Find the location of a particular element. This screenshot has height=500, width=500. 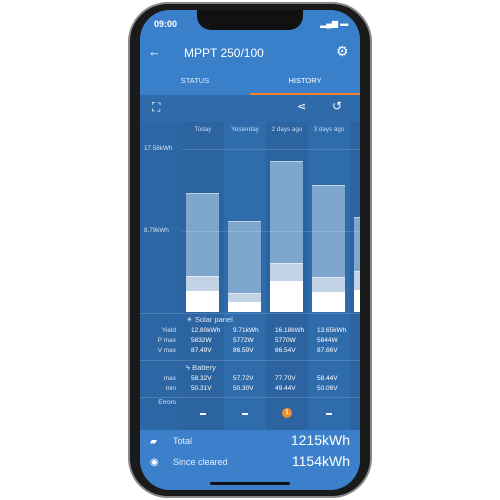

back-arrow-icon: ← is located at coordinates (154, 51).